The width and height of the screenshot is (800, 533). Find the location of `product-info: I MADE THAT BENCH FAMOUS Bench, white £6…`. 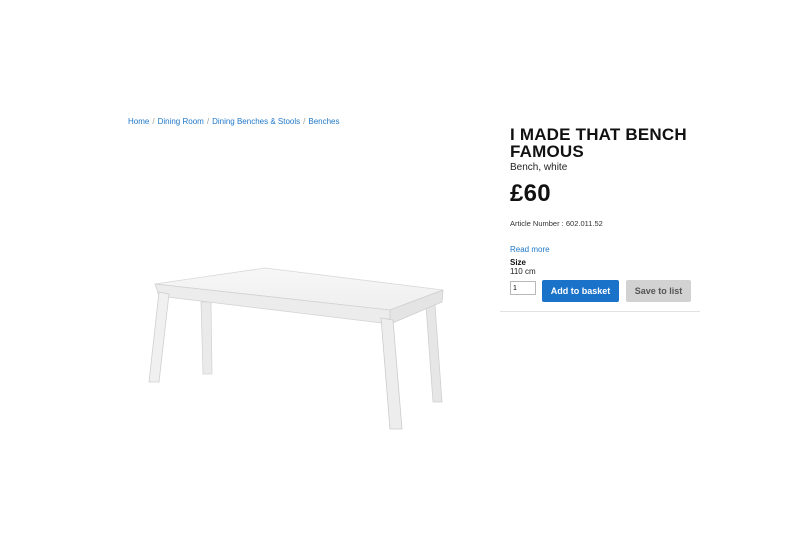

product-info: I MADE THAT BENCH FAMOUS Bench, white £6… is located at coordinates (610, 201).